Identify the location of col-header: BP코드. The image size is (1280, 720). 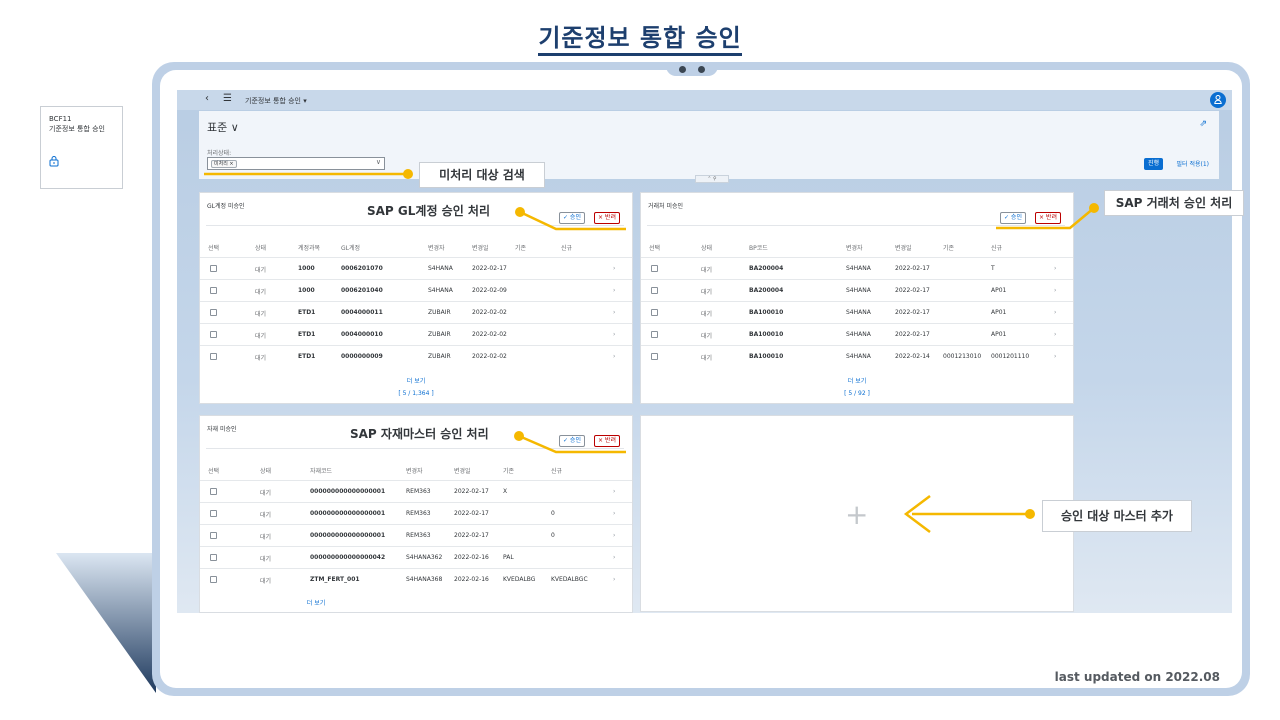
(758, 248).